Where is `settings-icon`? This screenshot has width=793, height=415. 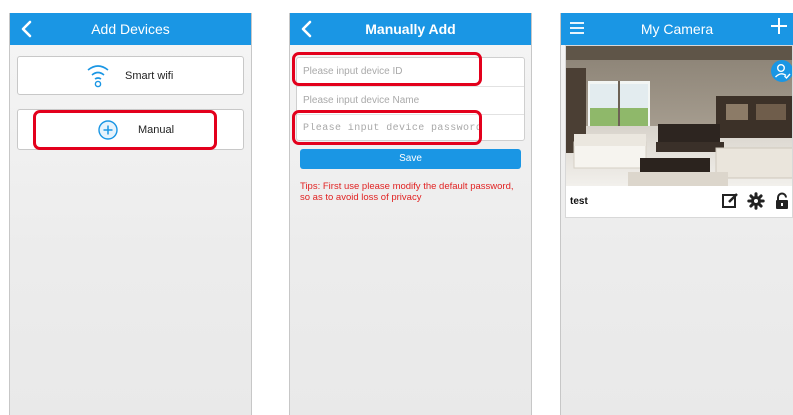
settings-icon is located at coordinates (756, 201).